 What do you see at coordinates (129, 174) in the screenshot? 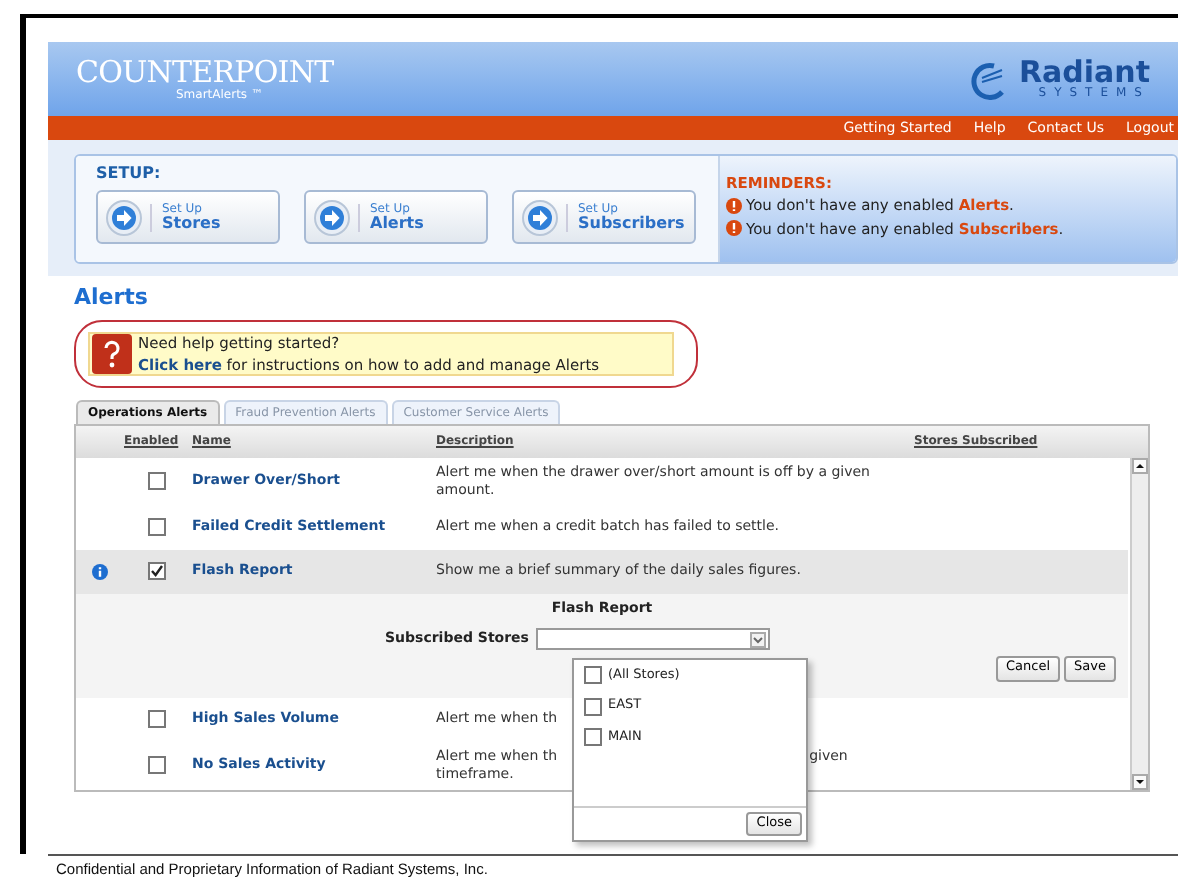
I see `setup-heading: SETUP:` at bounding box center [129, 174].